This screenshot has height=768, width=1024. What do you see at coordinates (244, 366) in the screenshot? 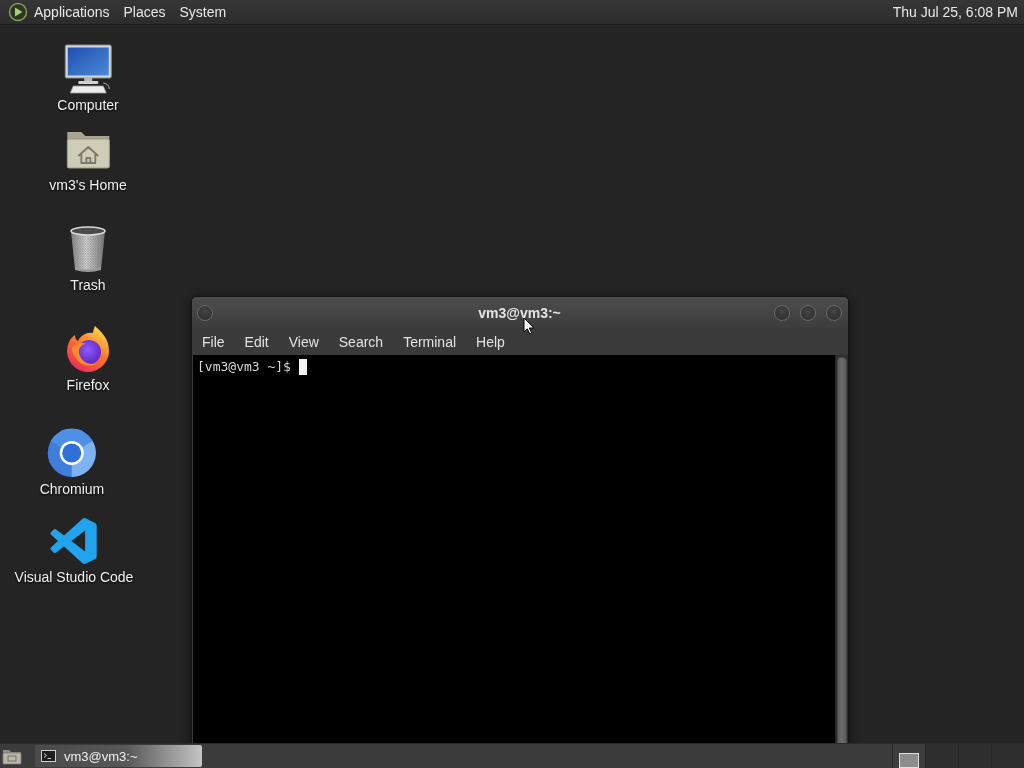
I see `shell-prompt: [vm3@vm3 ~]$` at bounding box center [244, 366].